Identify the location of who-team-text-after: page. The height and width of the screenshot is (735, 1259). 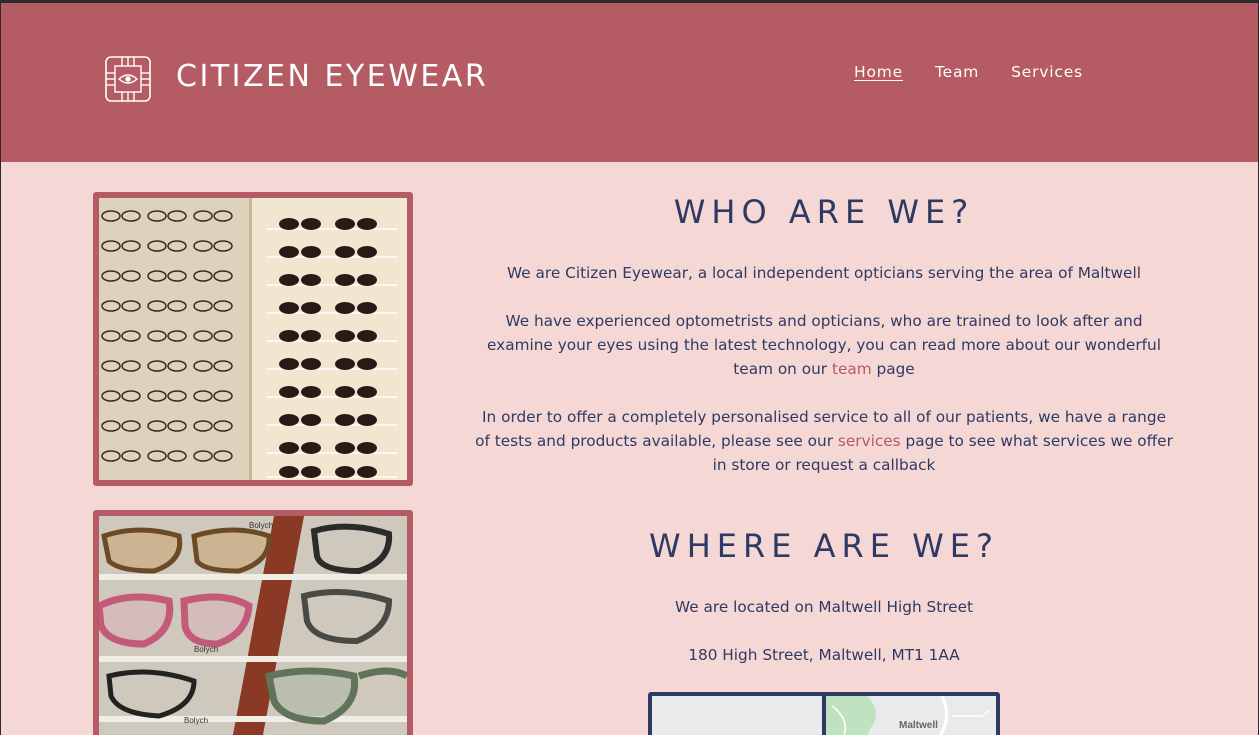
(893, 369).